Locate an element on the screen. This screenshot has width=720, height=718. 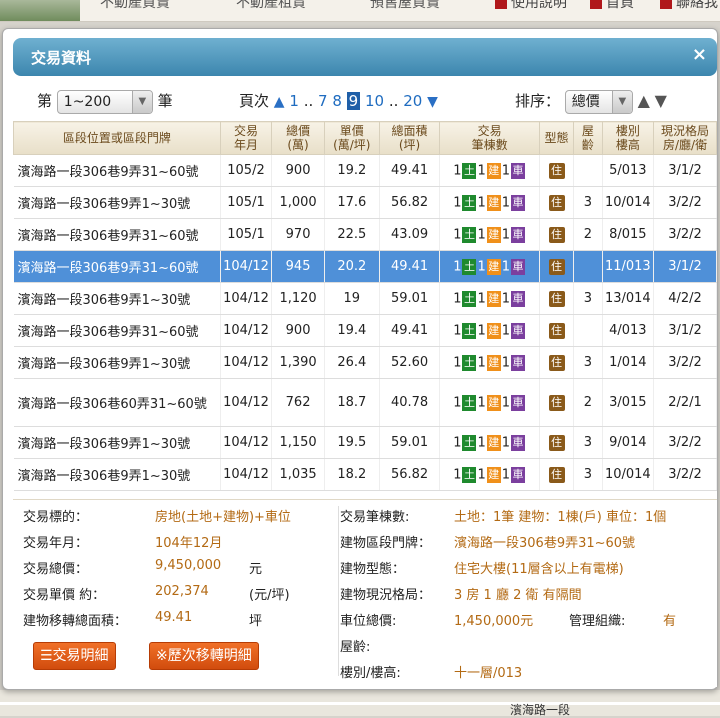
cell-address: 濱海路一段306巷9弄31~60號 is located at coordinates (117, 330).